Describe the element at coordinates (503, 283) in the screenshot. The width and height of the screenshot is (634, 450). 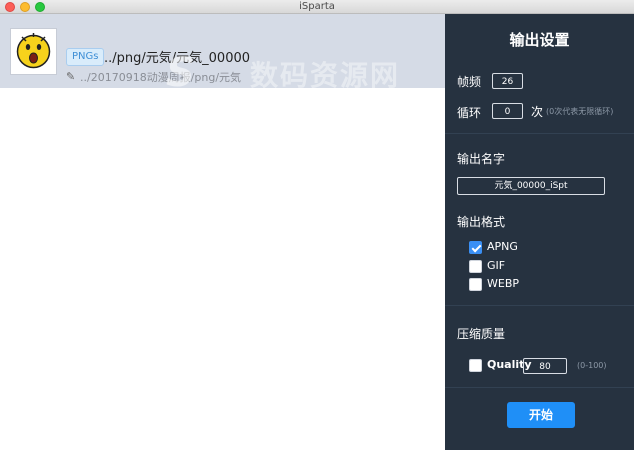
I see `format-label: WEBP` at that location.